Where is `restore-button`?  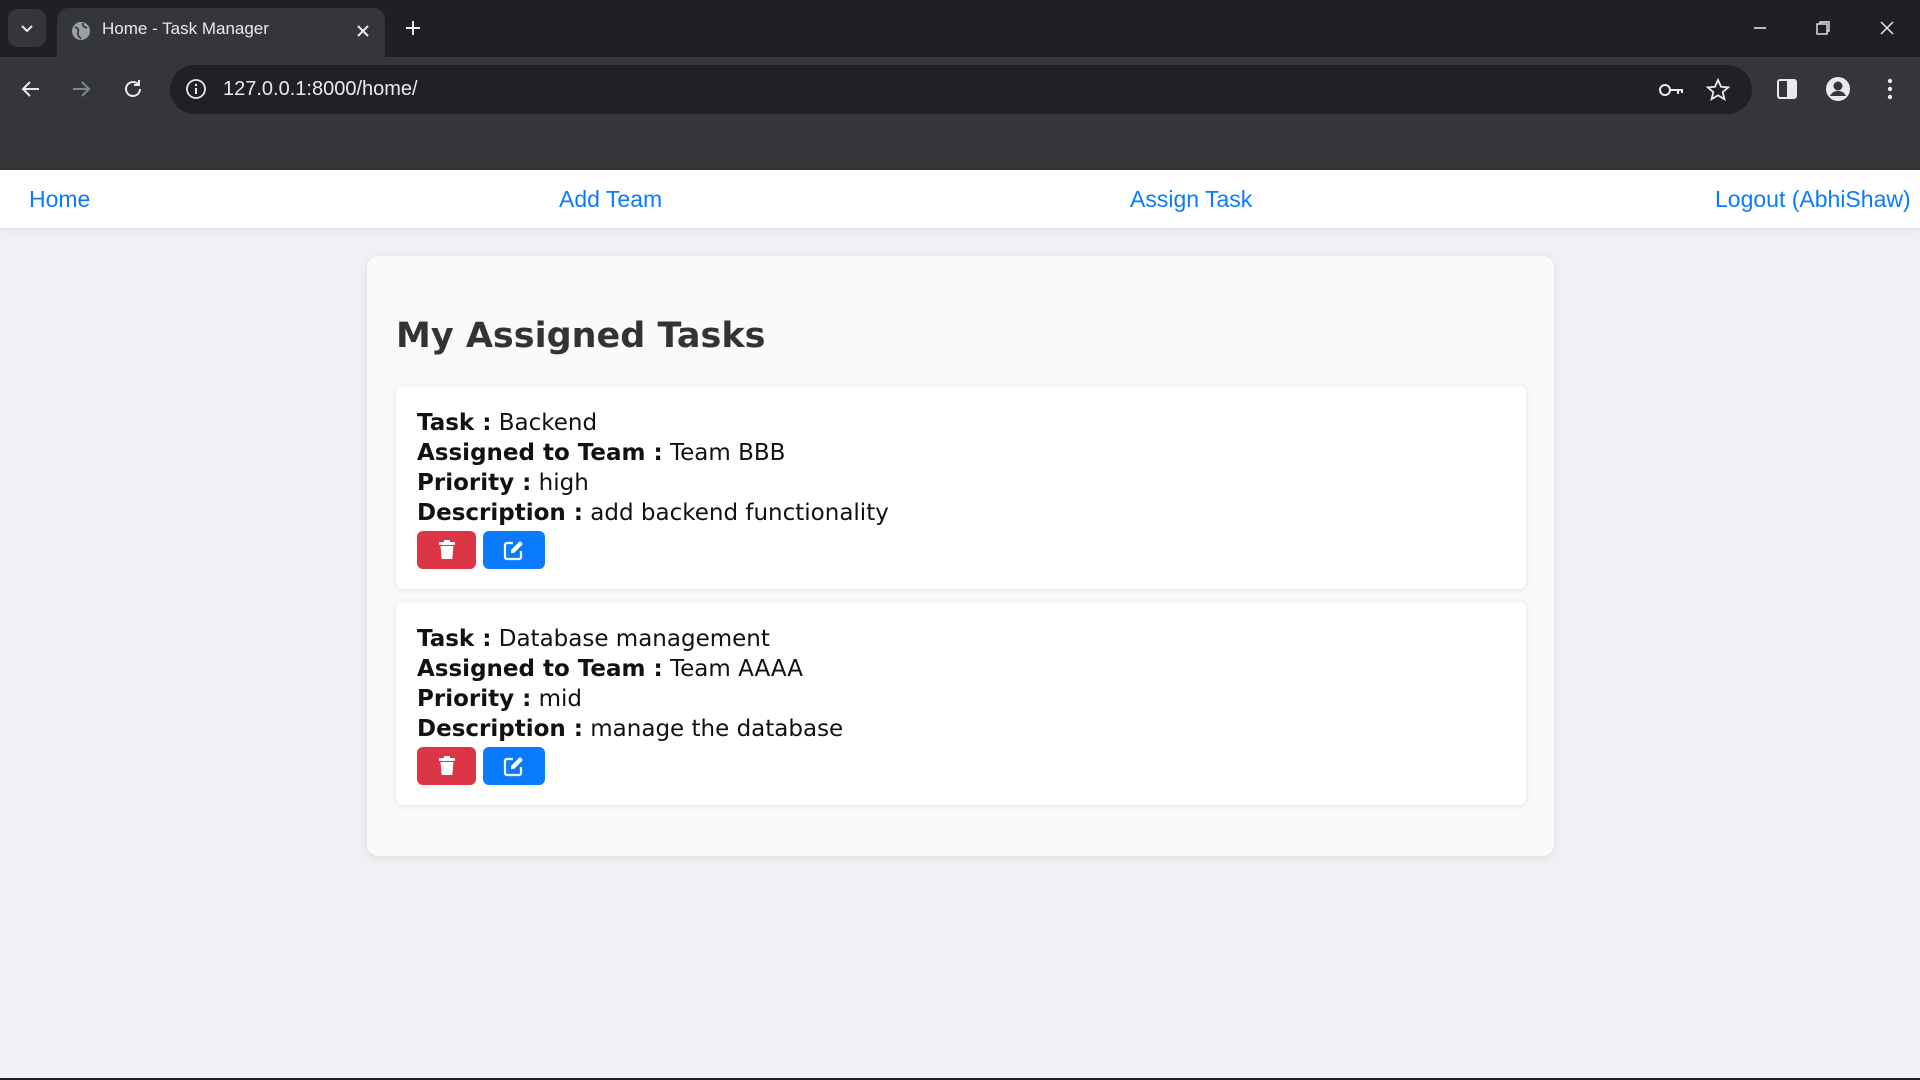
restore-button is located at coordinates (1823, 28).